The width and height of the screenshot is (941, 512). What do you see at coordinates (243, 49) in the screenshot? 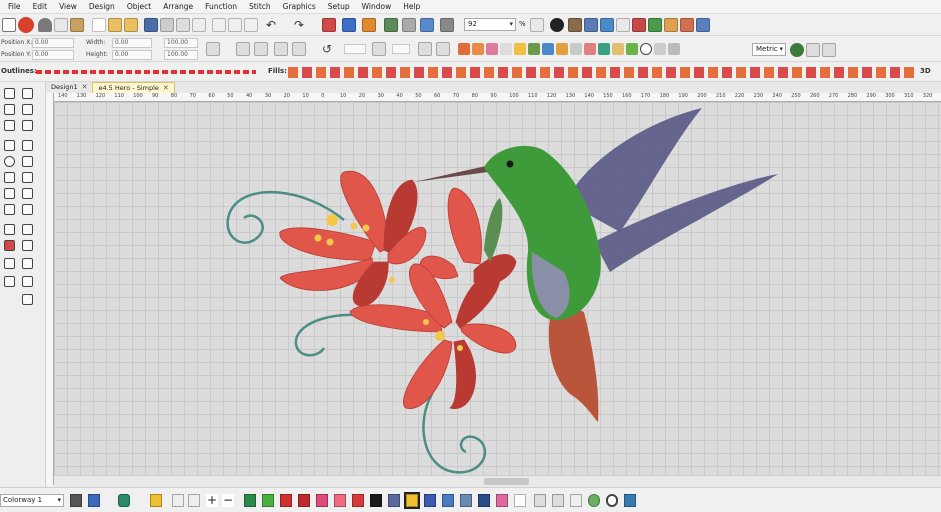
I see `mirror-h-icon` at bounding box center [243, 49].